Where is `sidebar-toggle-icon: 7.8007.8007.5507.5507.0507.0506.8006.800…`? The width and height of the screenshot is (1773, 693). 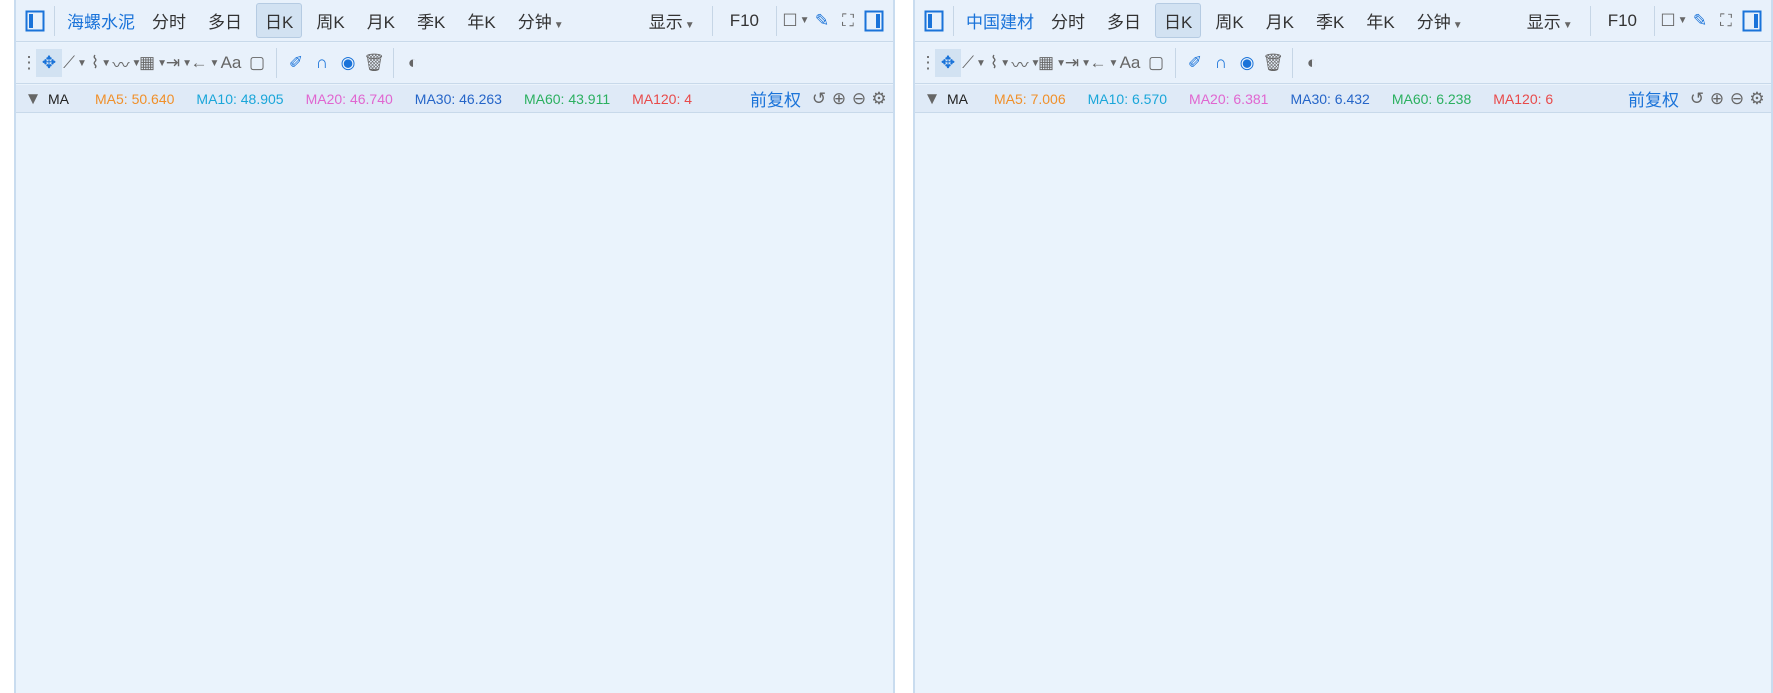 sidebar-toggle-icon: 7.8007.8007.5507.5507.0507.0506.8006.800… is located at coordinates (934, 21).